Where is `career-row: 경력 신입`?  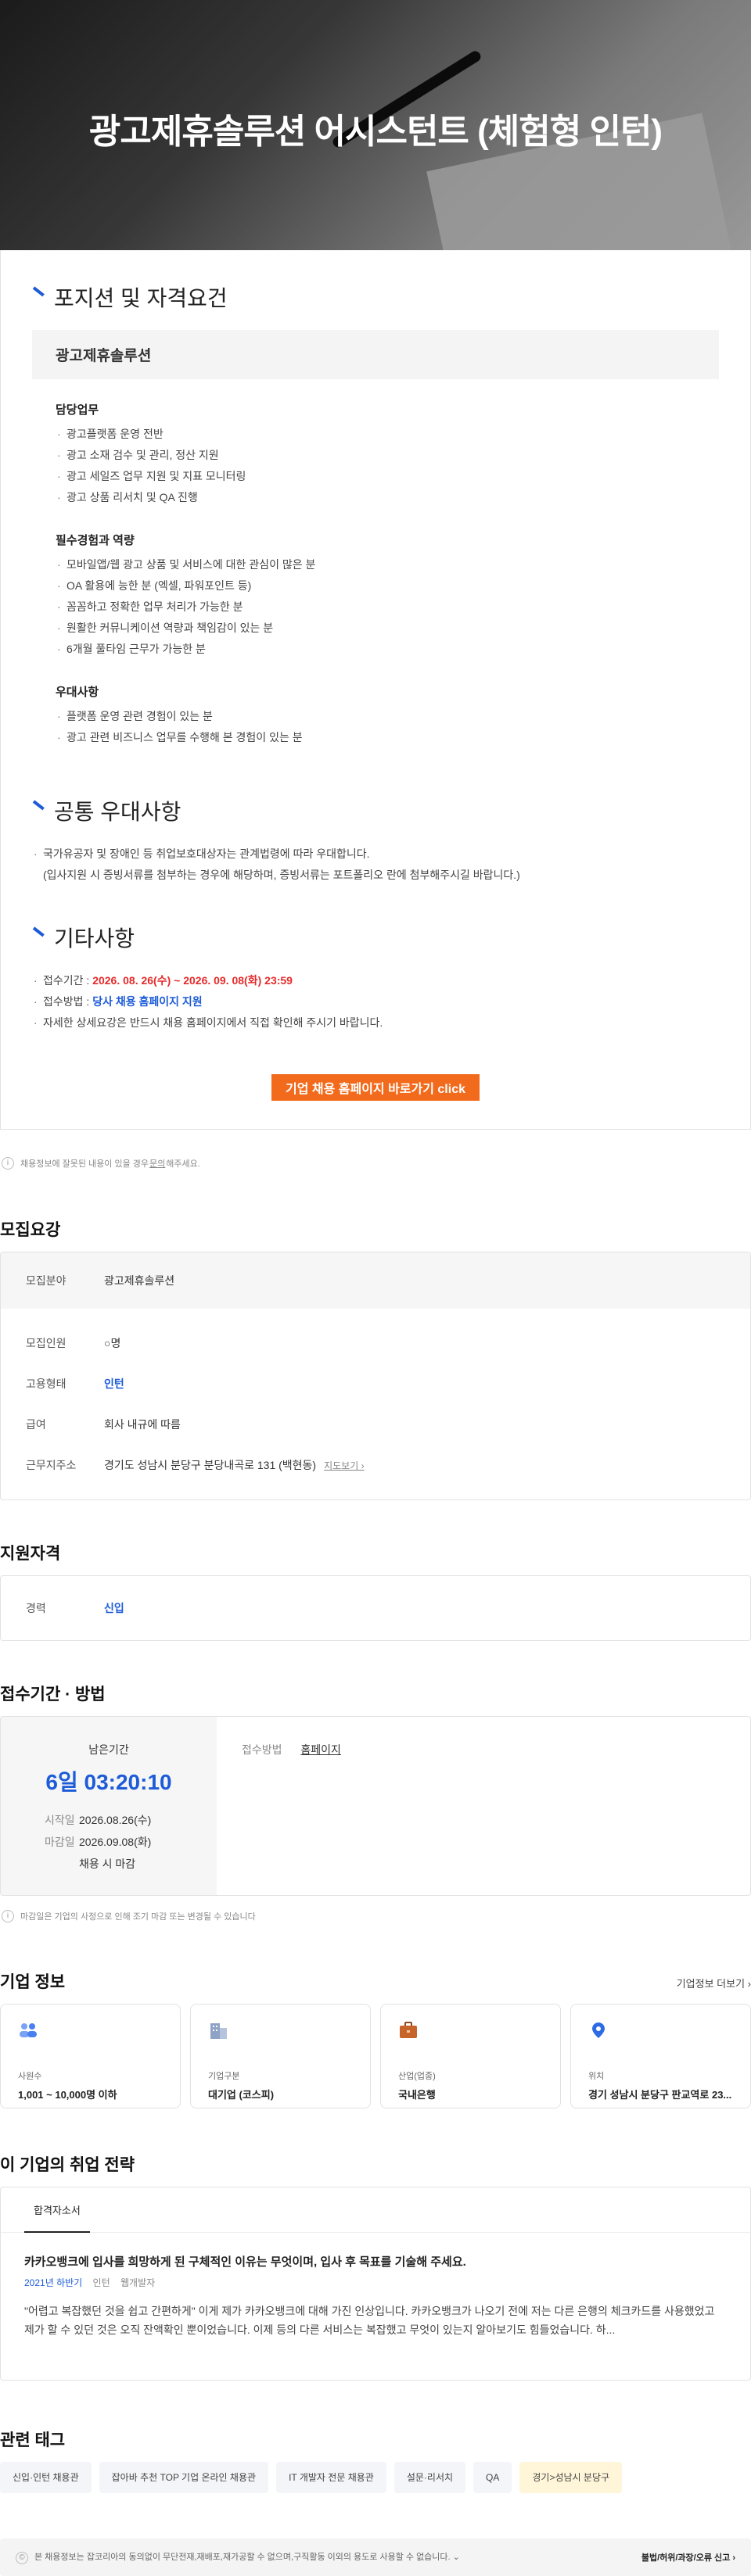 career-row: 경력 신입 is located at coordinates (375, 1608).